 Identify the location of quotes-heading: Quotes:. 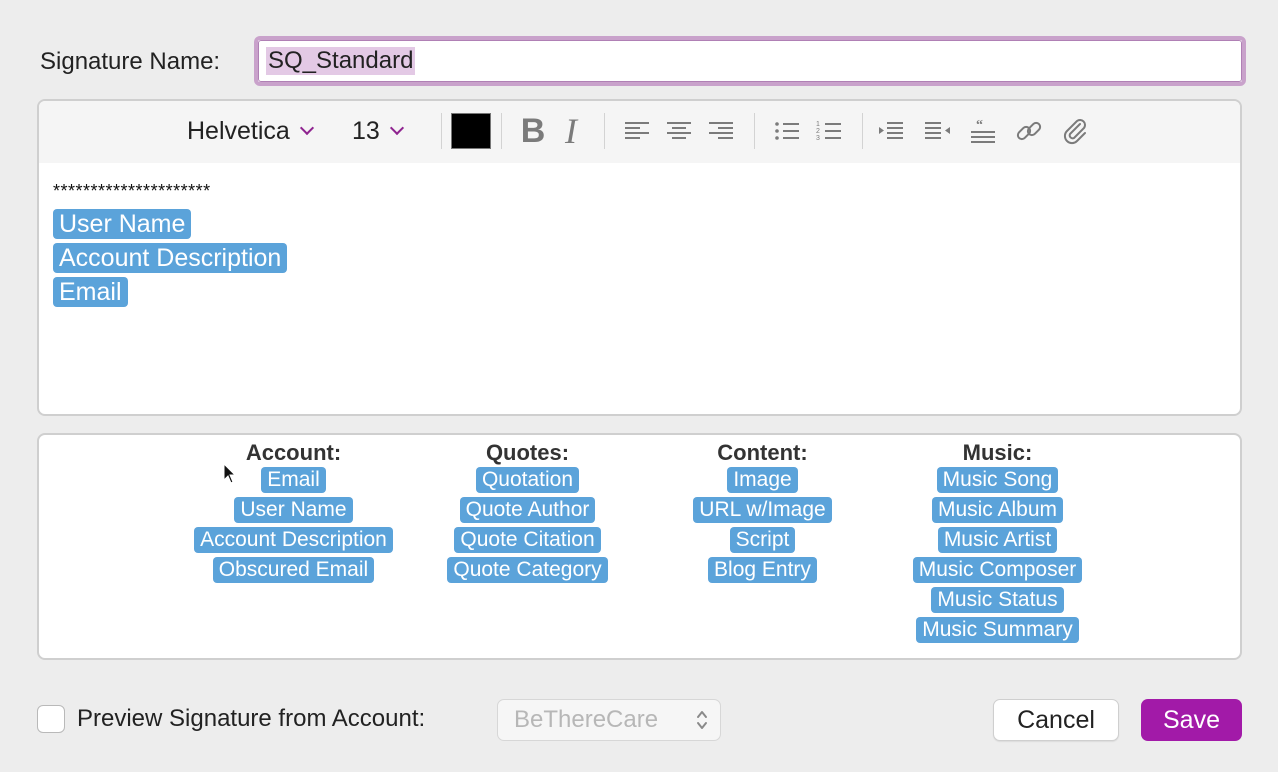
(527, 452).